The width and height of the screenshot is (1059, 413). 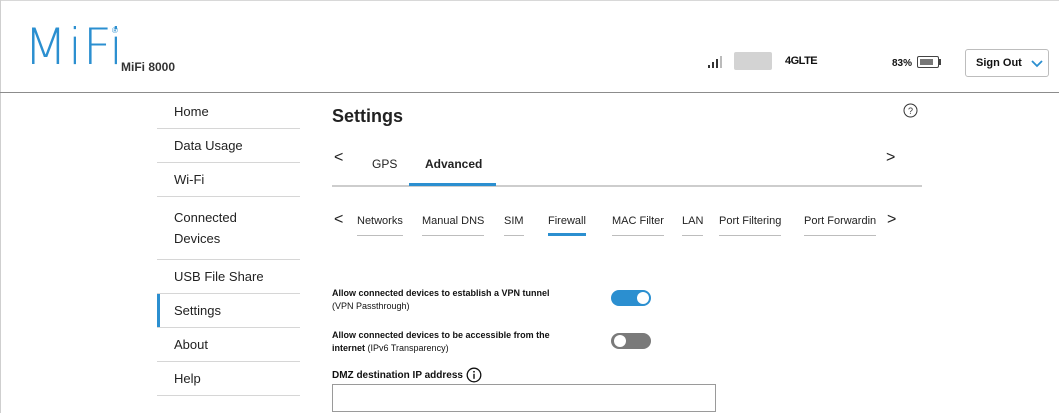 I want to click on dmz-ip-input, so click(x=524, y=398).